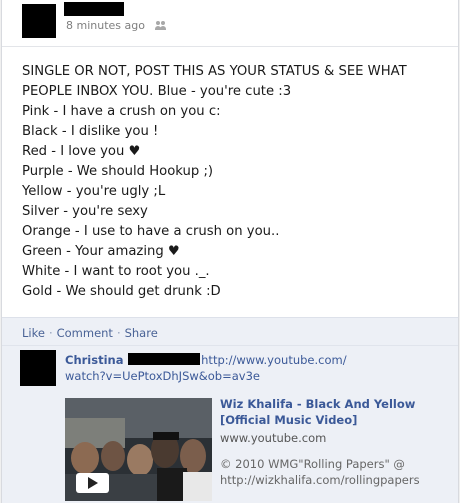 The image size is (460, 503). Describe the element at coordinates (94, 9) in the screenshot. I see `poster-name-redacted` at that location.